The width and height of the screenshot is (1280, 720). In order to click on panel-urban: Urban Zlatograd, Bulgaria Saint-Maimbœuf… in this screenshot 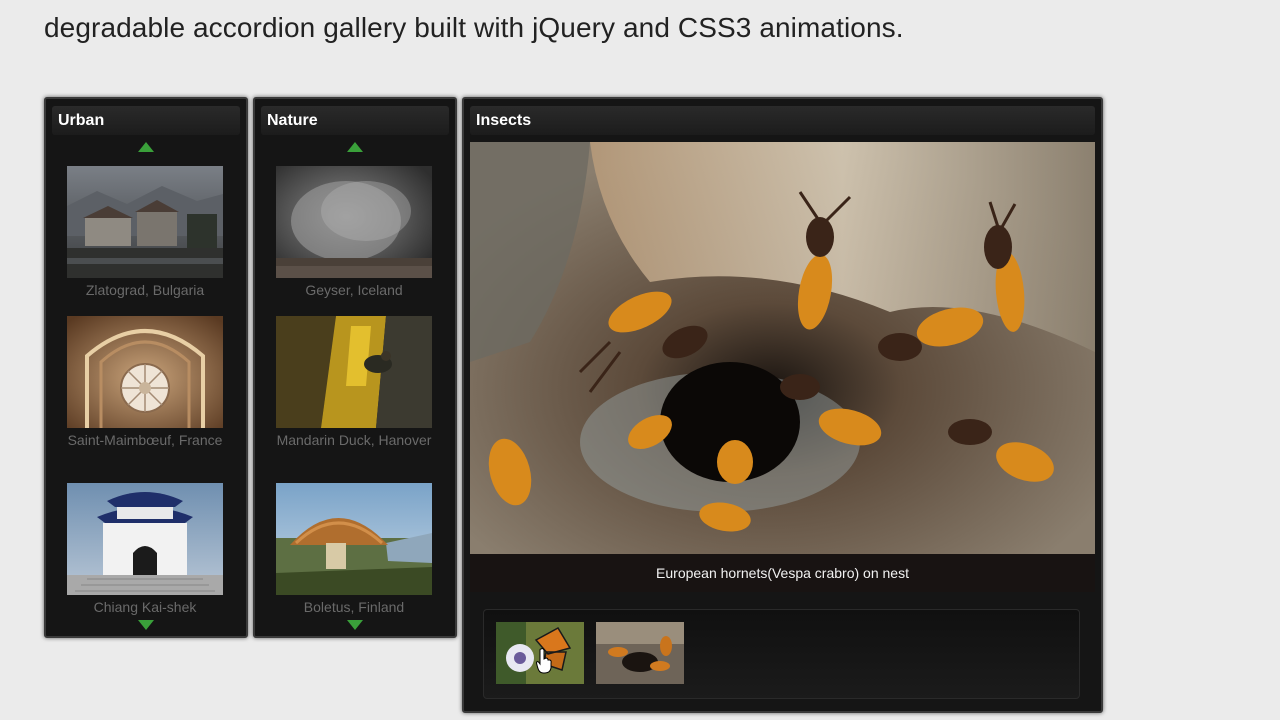, I will do `click(146, 367)`.